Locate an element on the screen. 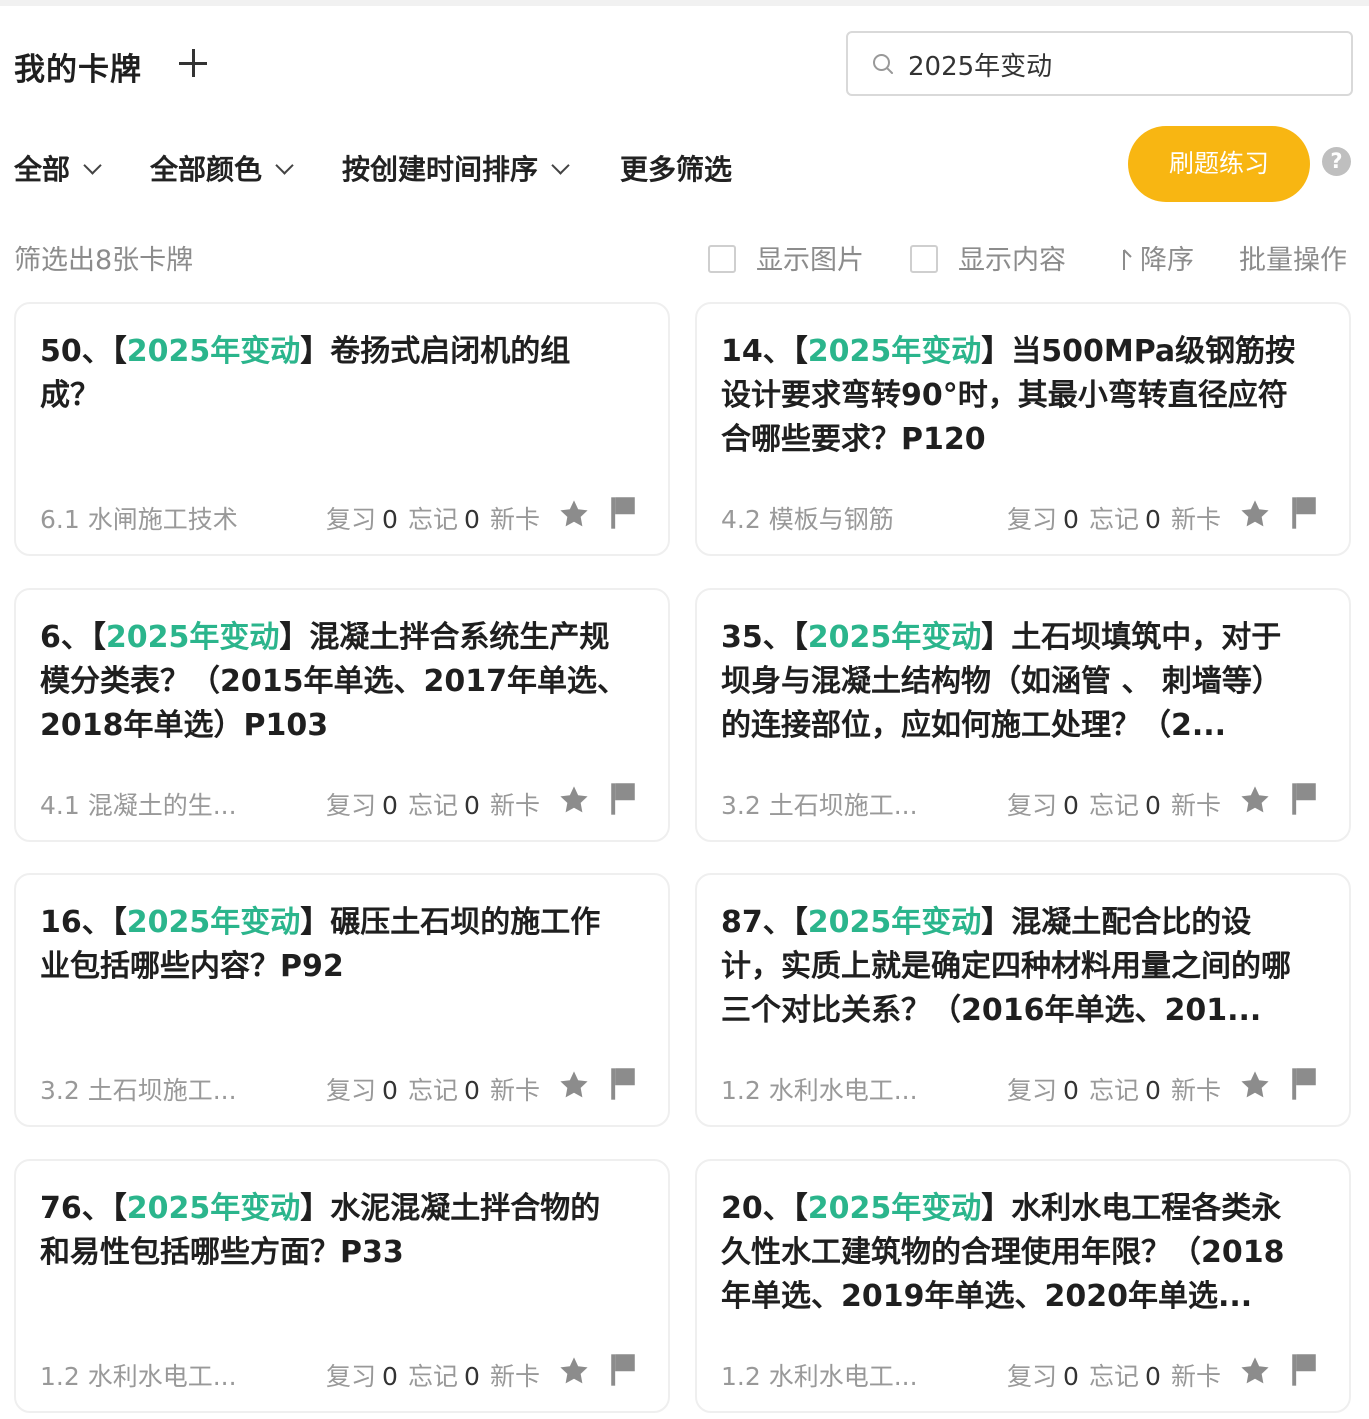 The height and width of the screenshot is (1419, 1369). search-box is located at coordinates (1099, 63).